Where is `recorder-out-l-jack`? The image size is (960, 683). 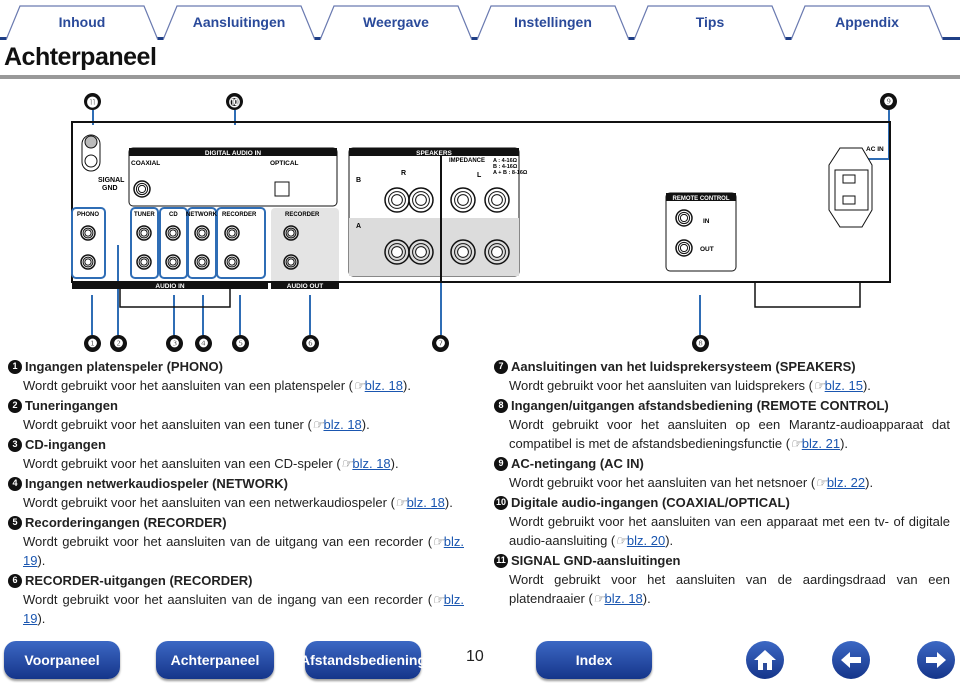 recorder-out-l-jack is located at coordinates (291, 233).